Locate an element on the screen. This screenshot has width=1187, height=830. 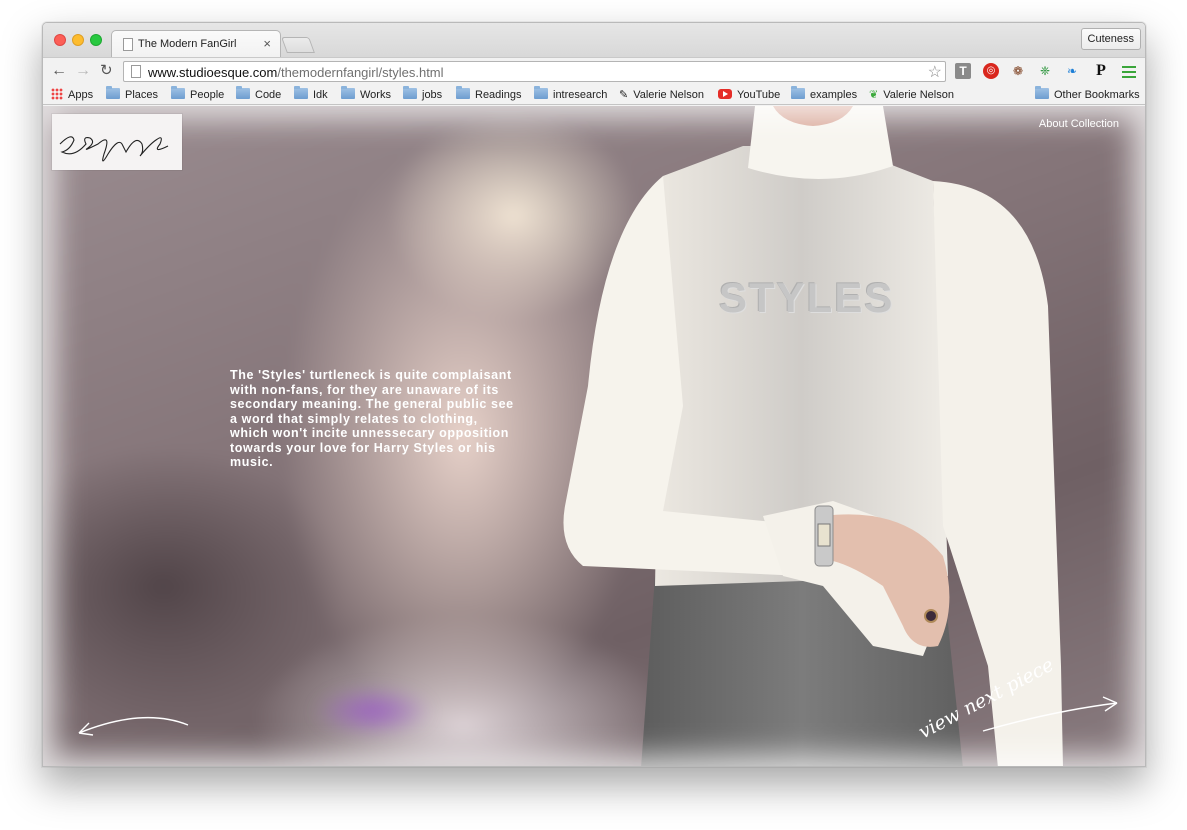
bookmark-examples: examples is located at coordinates (824, 94).